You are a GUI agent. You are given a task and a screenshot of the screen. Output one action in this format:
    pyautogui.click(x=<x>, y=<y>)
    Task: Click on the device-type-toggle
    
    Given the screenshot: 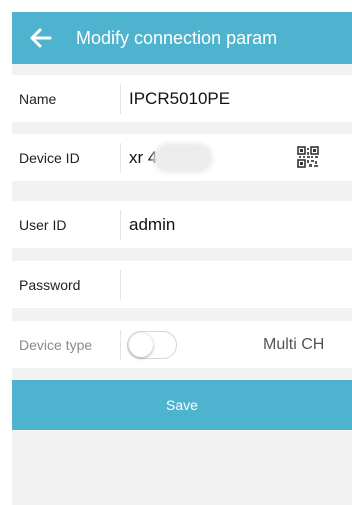 What is the action you would take?
    pyautogui.click(x=152, y=344)
    